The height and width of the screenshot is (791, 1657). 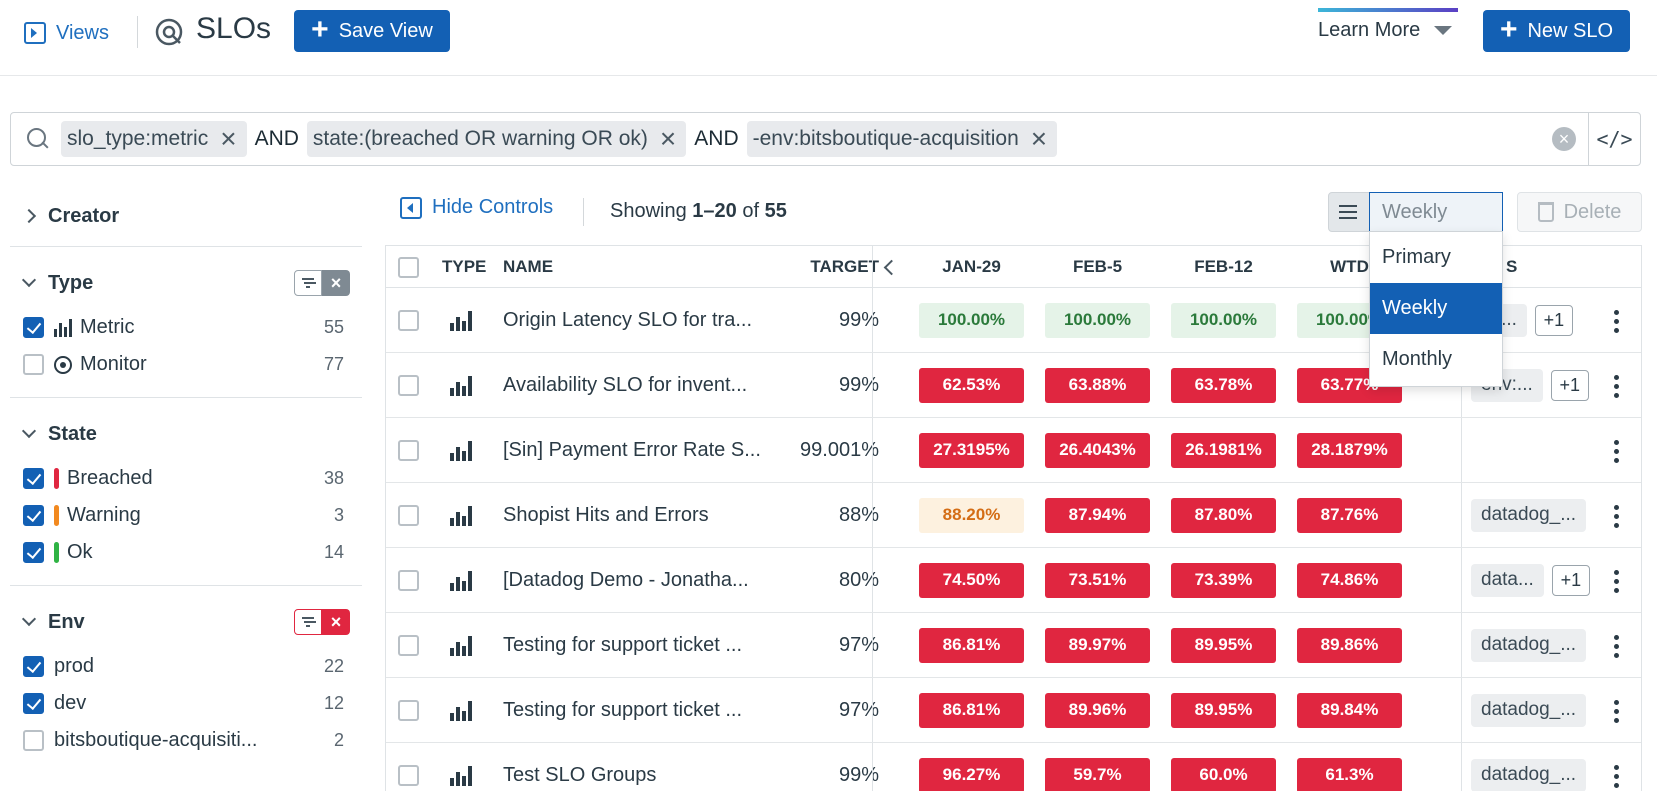 I want to click on status-pill: 89.96%, so click(x=1097, y=710).